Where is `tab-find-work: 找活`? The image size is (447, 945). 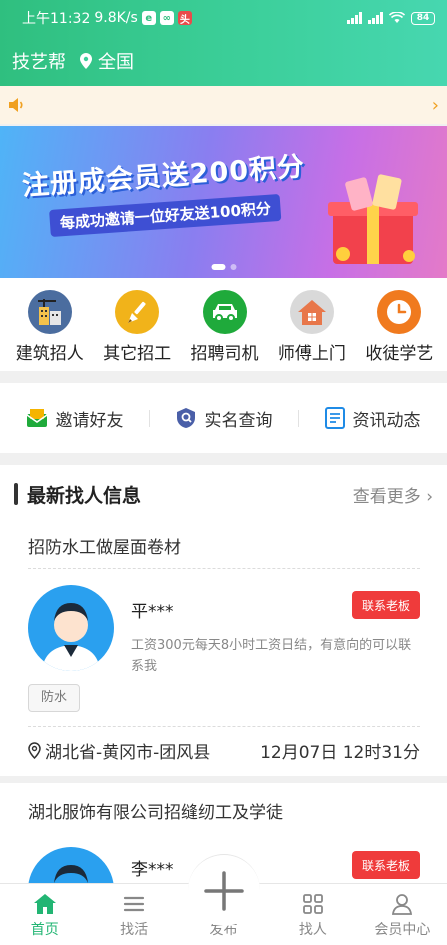
tab-find-work: 找活 is located at coordinates (133, 914).